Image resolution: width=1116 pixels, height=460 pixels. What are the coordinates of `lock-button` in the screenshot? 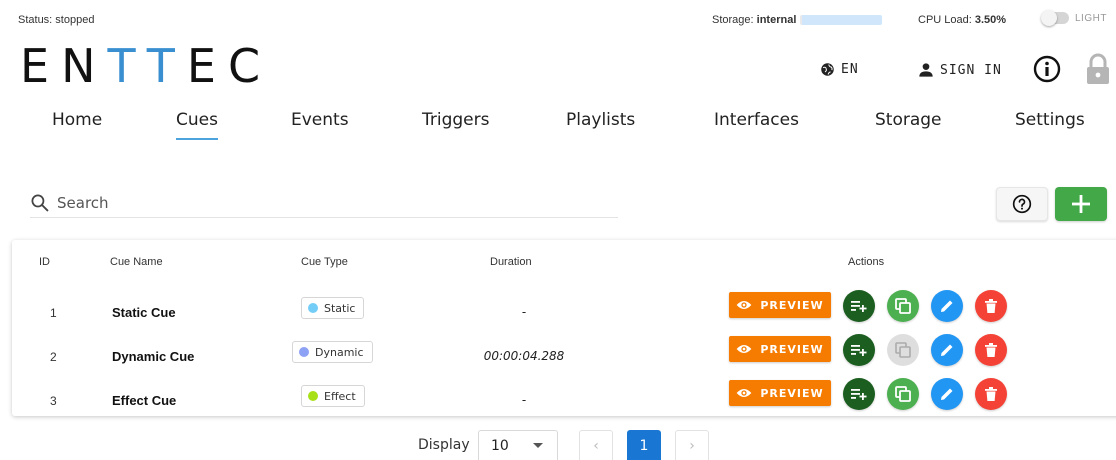 It's located at (1098, 71).